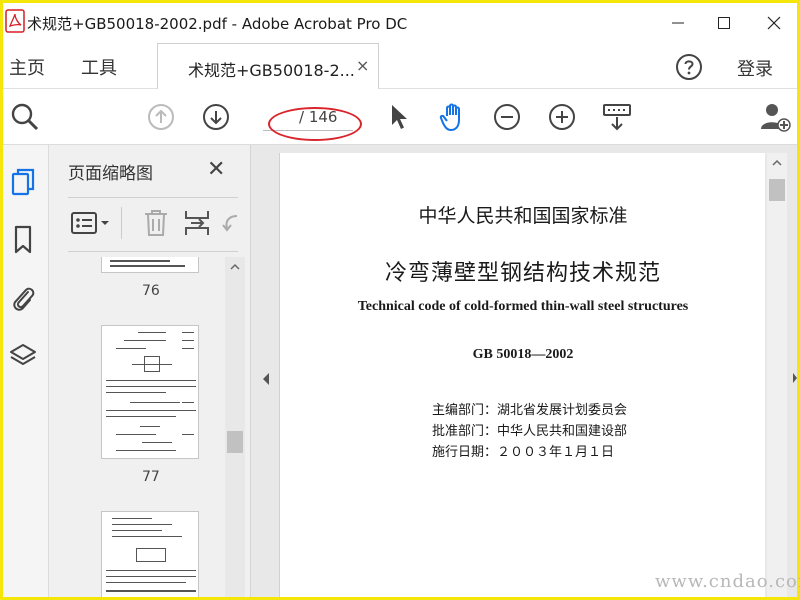 The height and width of the screenshot is (600, 800). I want to click on search-zoom-icon, so click(25, 117).